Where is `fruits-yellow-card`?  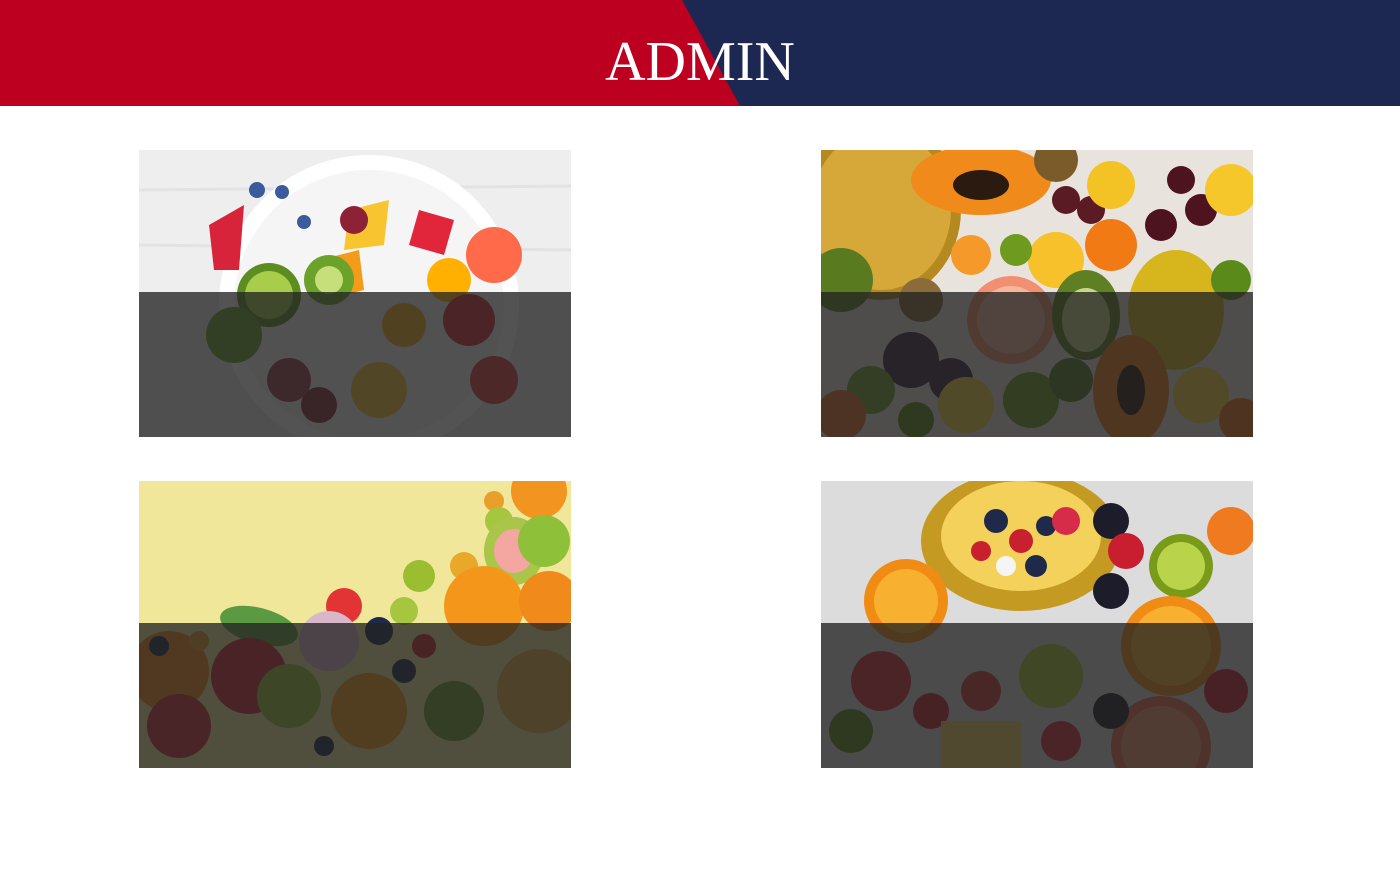
fruits-yellow-card is located at coordinates (355, 624).